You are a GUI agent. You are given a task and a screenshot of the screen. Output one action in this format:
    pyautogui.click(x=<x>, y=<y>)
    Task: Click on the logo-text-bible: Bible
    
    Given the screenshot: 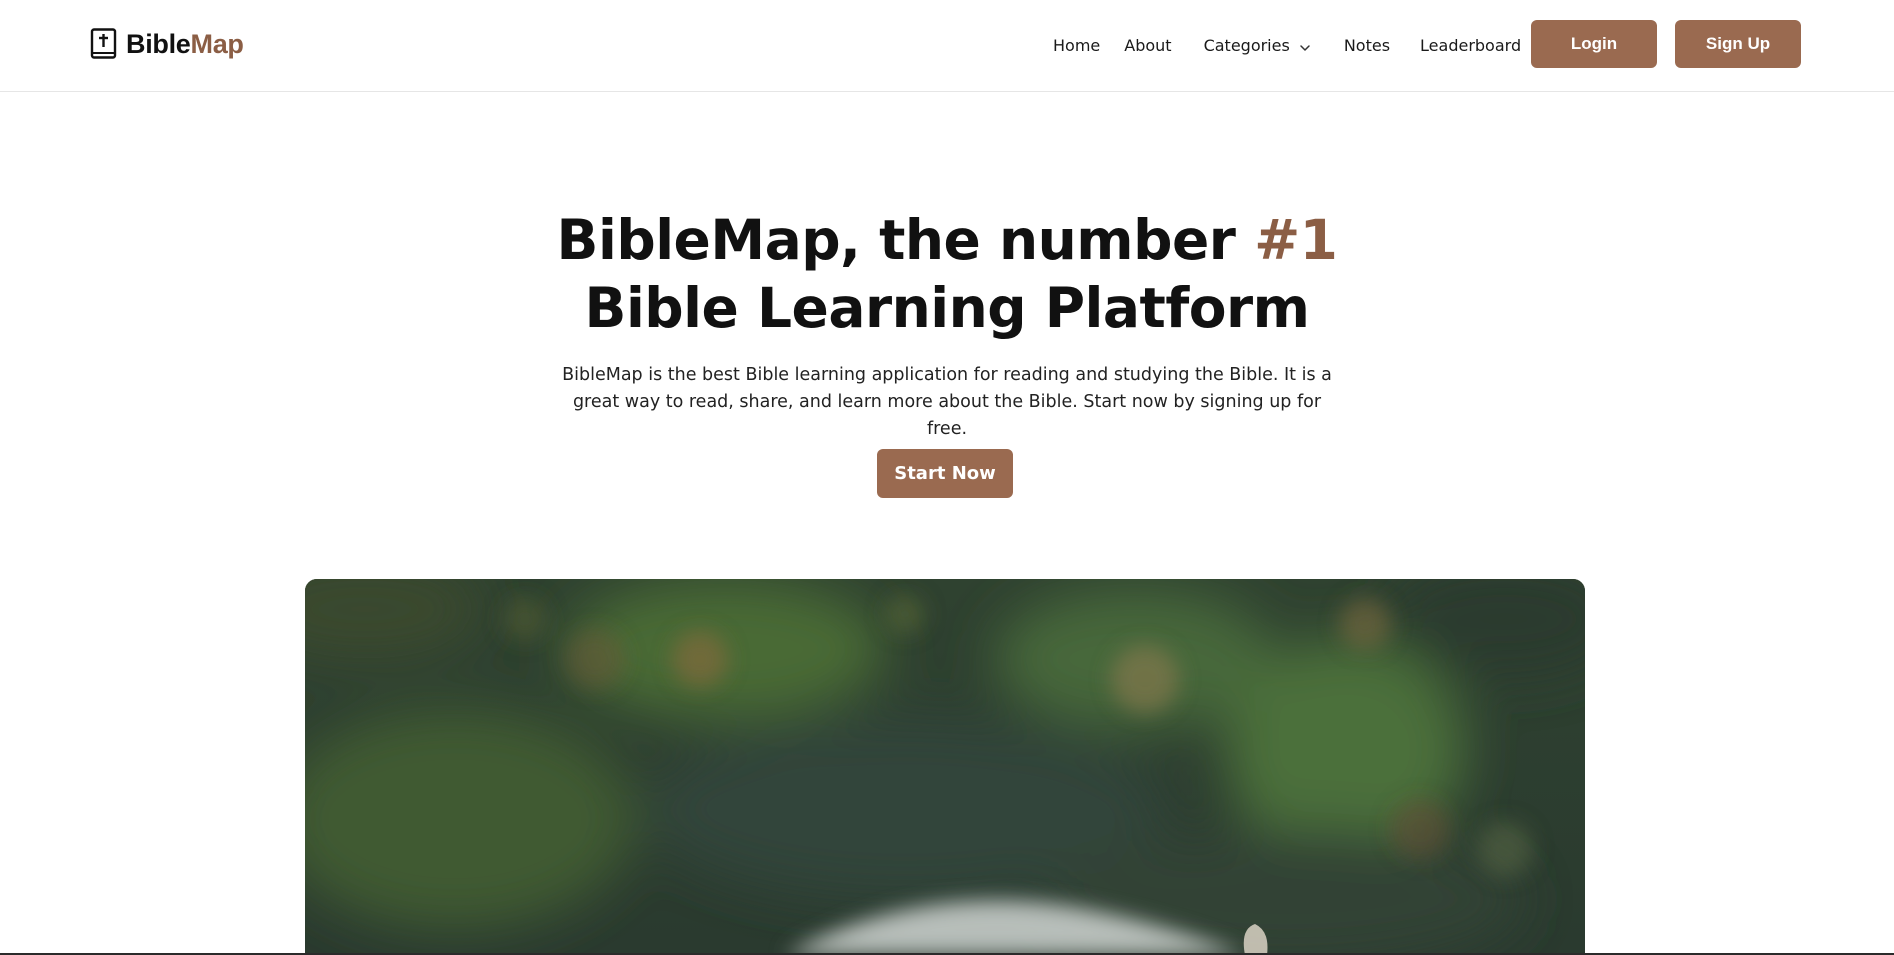 What is the action you would take?
    pyautogui.click(x=158, y=43)
    